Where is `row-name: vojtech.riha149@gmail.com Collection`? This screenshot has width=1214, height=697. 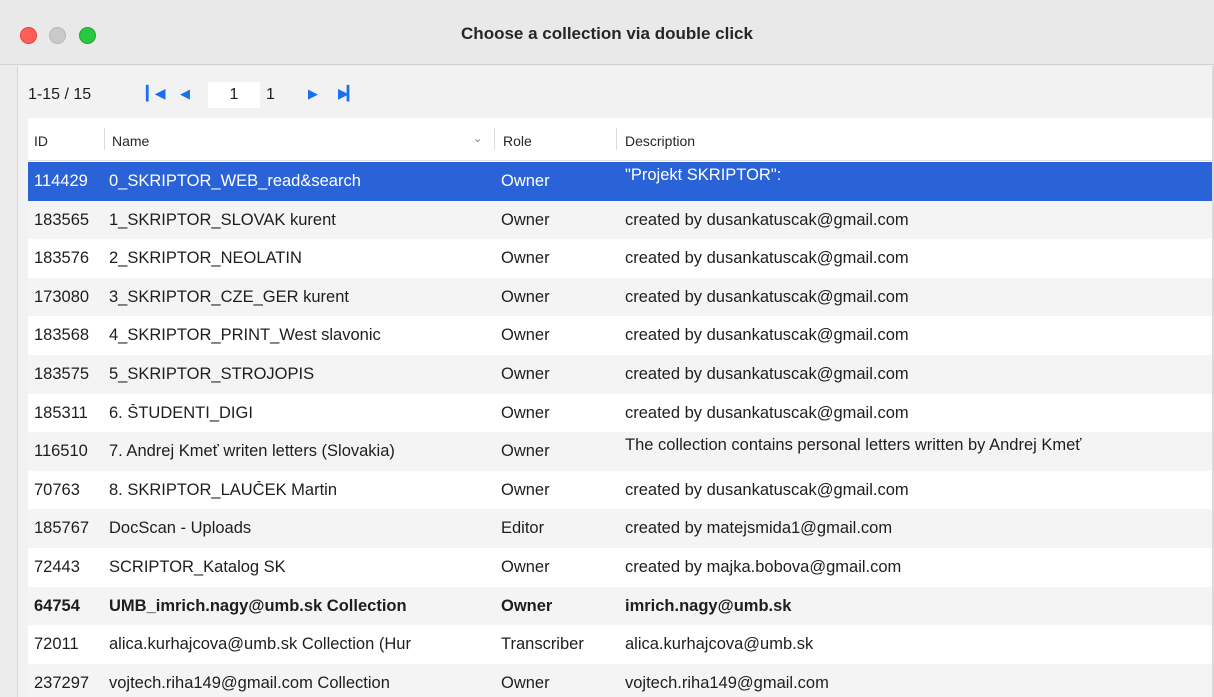
row-name: vojtech.riha149@gmail.com Collection is located at coordinates (249, 682).